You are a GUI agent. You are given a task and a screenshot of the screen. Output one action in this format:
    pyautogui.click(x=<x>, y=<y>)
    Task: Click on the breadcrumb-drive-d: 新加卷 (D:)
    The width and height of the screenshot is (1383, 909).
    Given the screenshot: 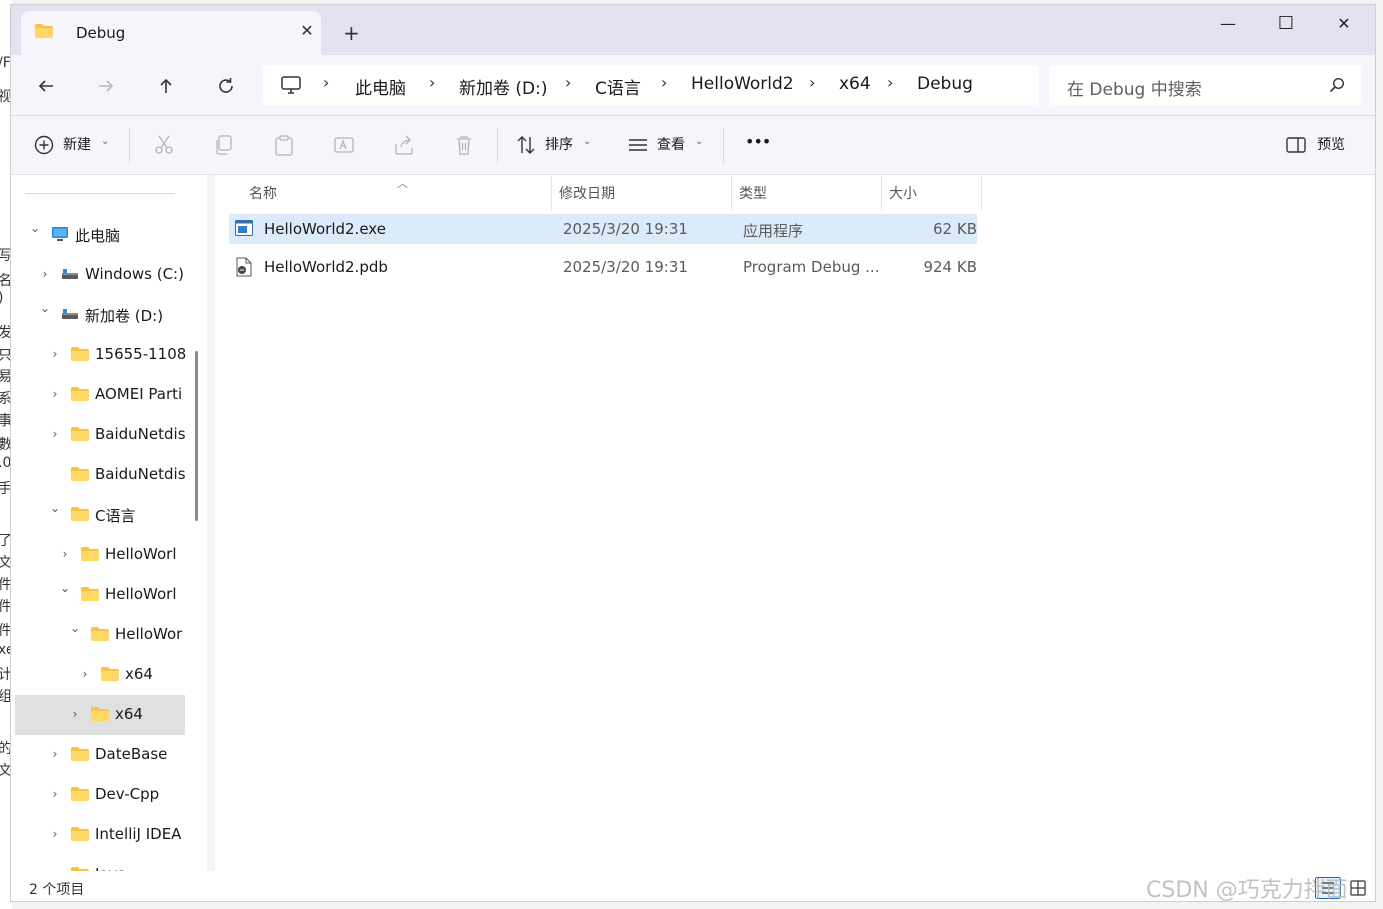 What is the action you would take?
    pyautogui.click(x=503, y=86)
    